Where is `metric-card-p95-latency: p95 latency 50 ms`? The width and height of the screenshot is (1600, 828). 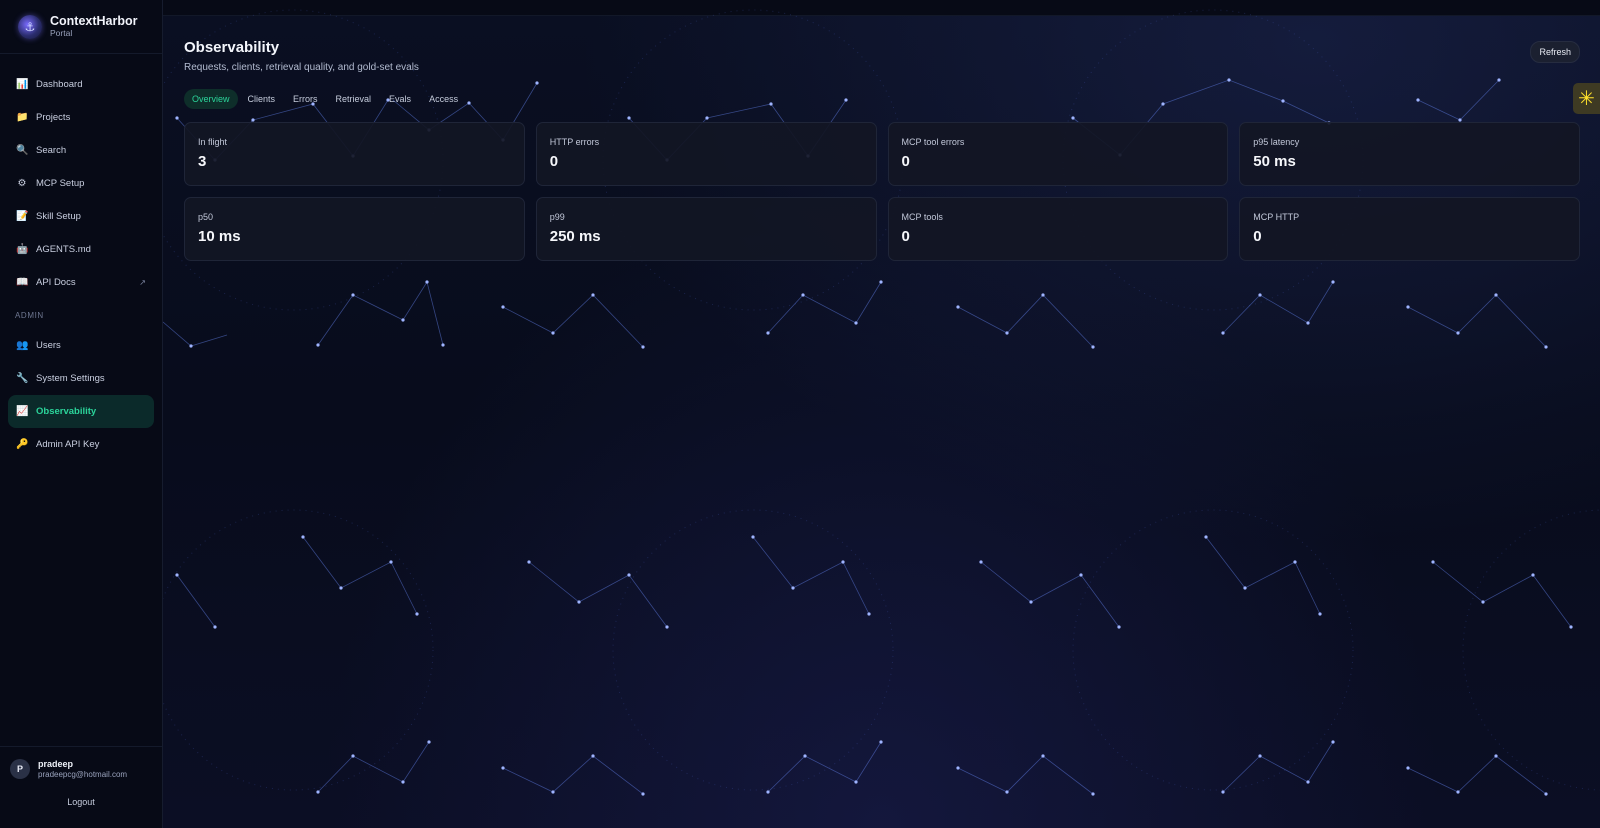 metric-card-p95-latency: p95 latency 50 ms is located at coordinates (1409, 154).